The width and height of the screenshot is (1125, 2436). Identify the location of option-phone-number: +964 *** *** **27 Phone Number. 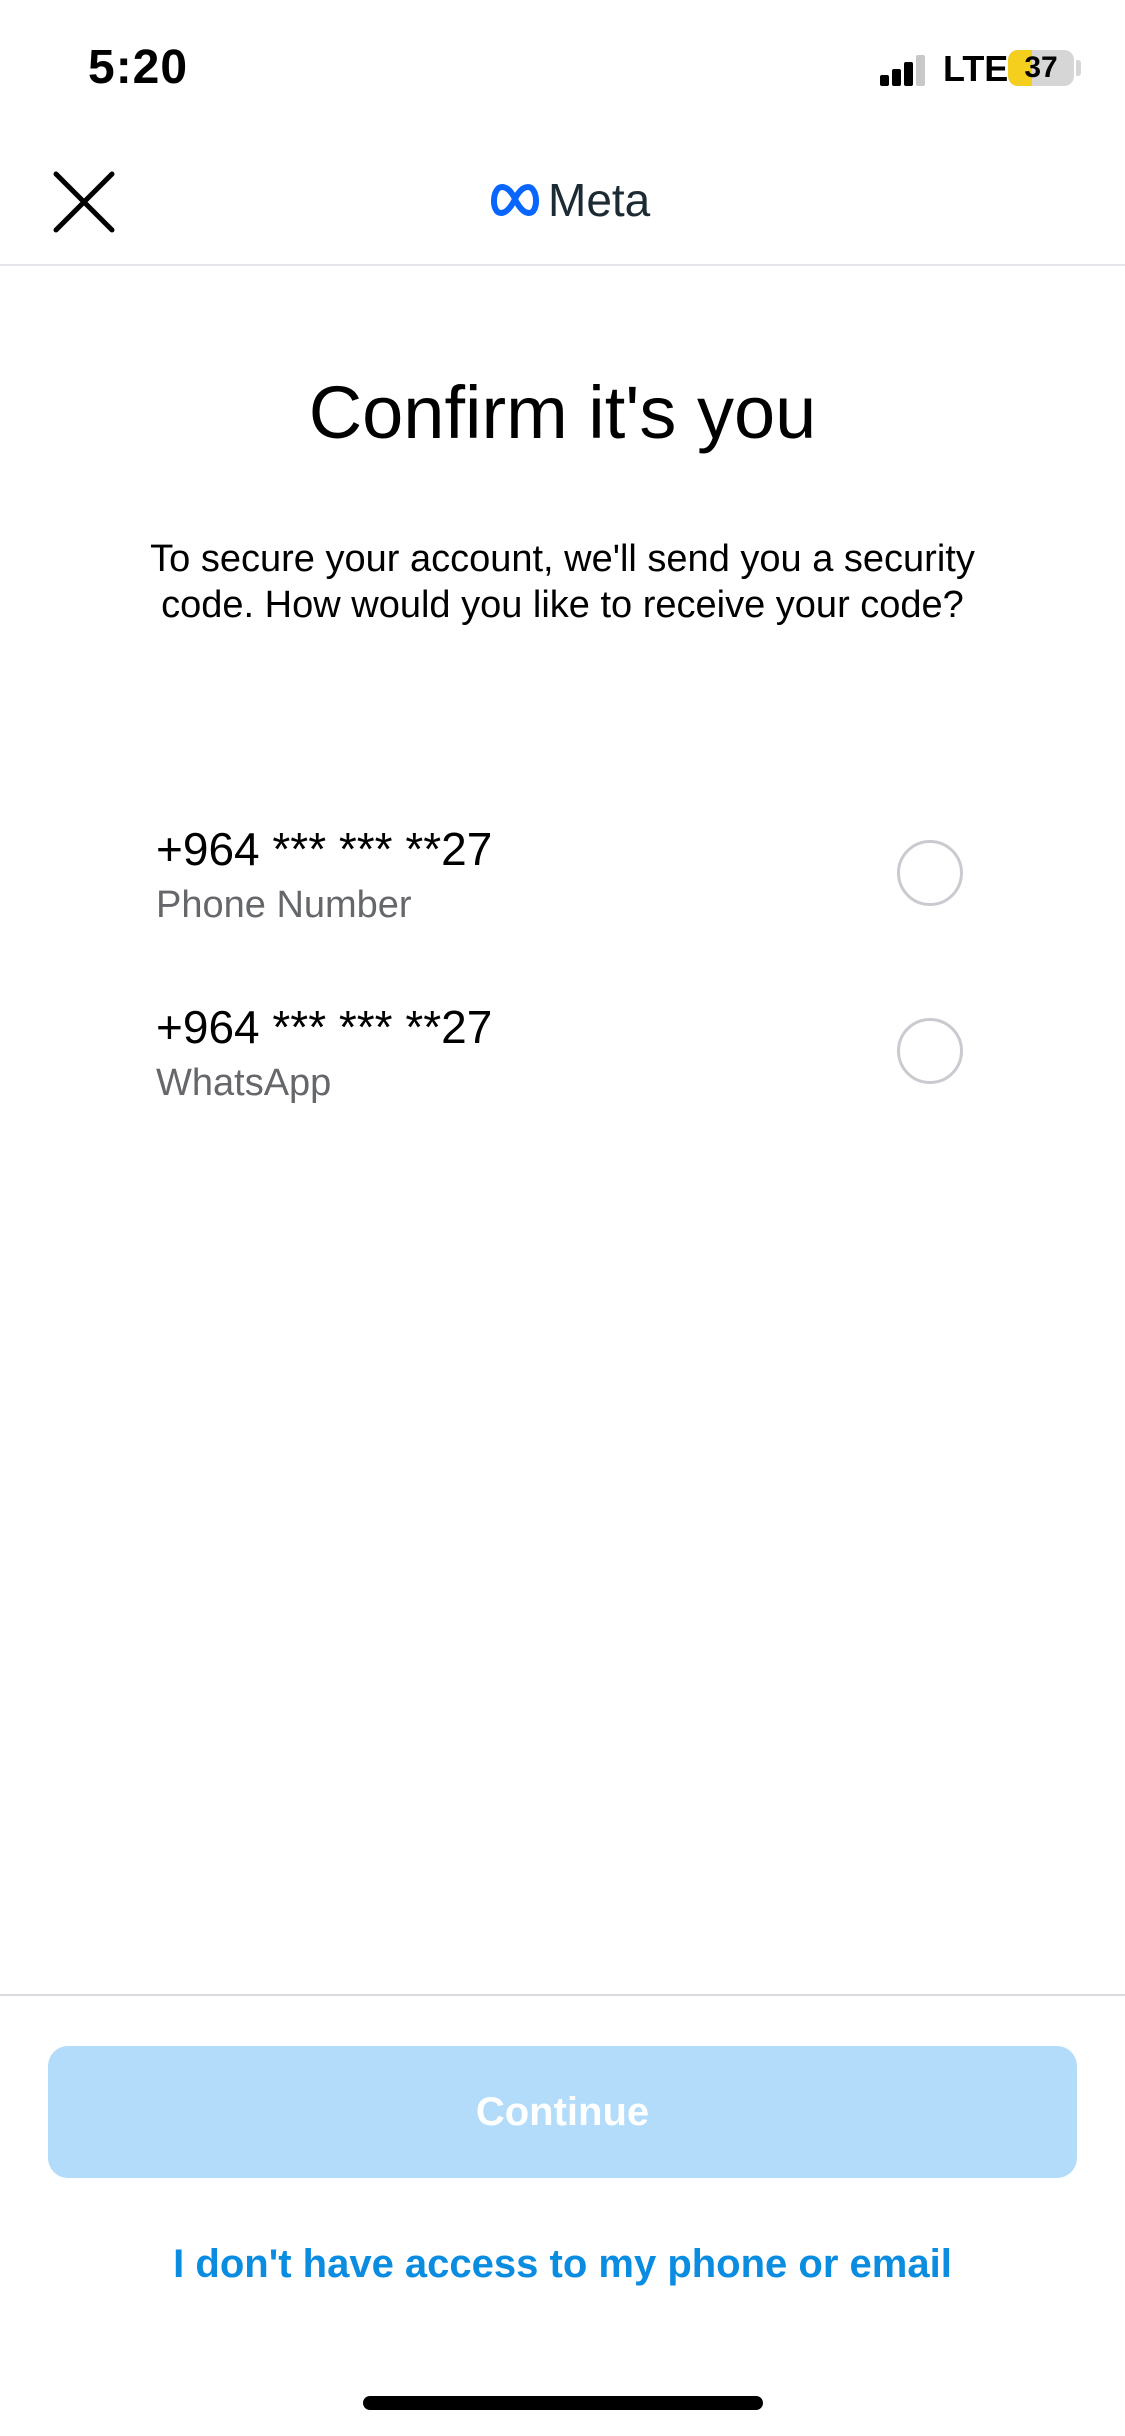
(562, 902).